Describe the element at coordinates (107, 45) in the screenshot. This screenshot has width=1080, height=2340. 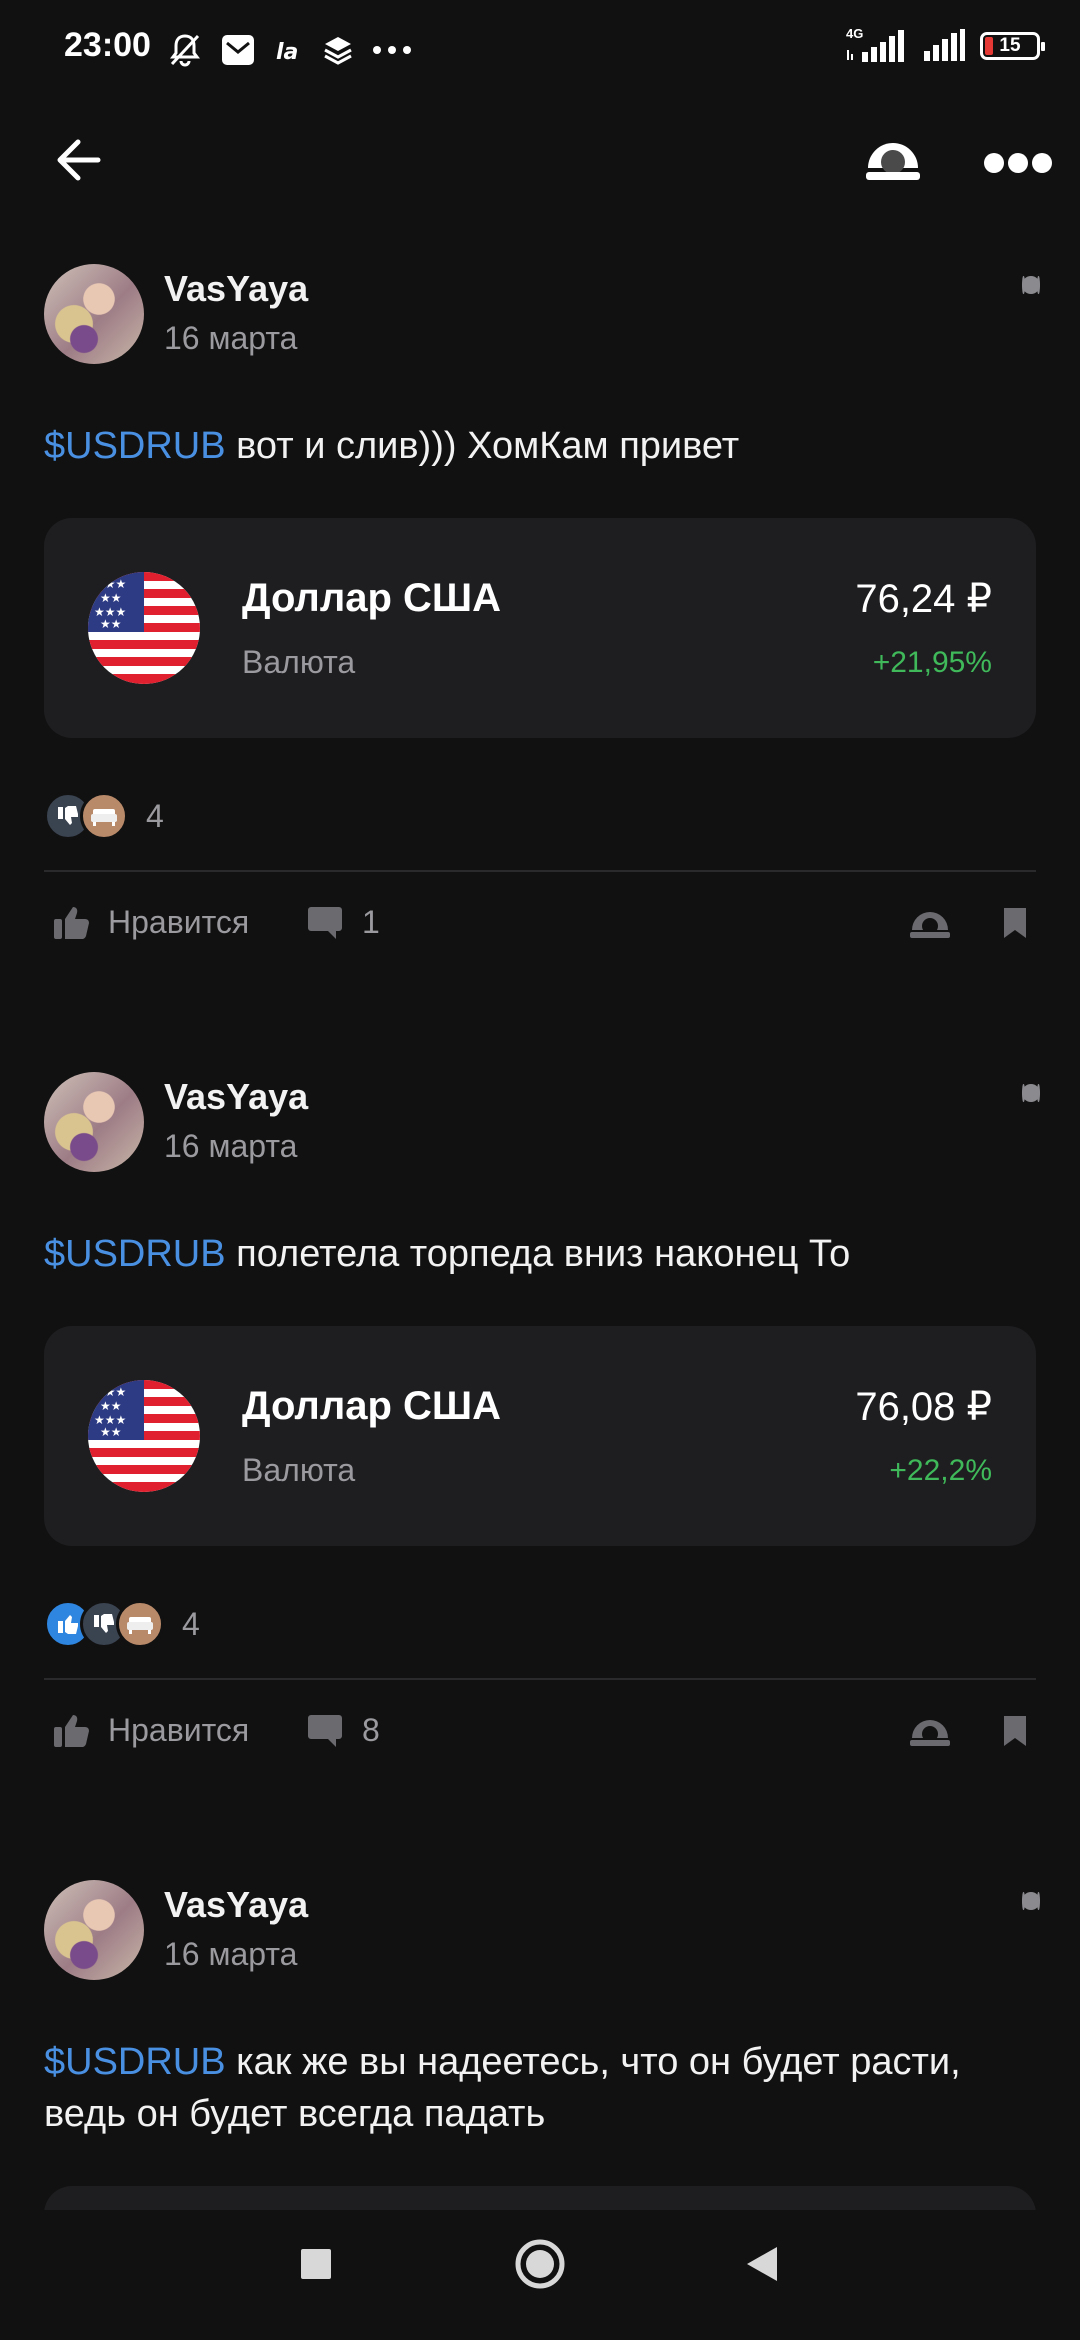
I see `status-time: 23:00` at that location.